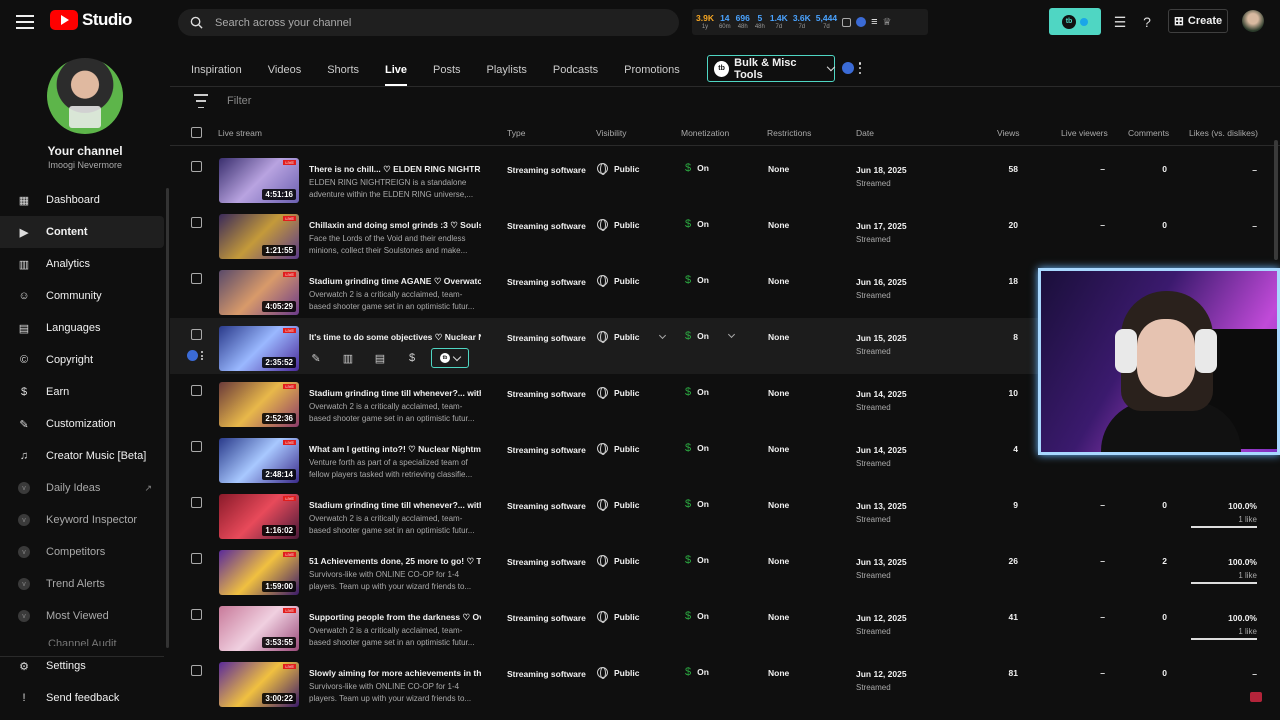 The height and width of the screenshot is (720, 1280). What do you see at coordinates (847, 22) in the screenshot?
I see `stats-box-icon` at bounding box center [847, 22].